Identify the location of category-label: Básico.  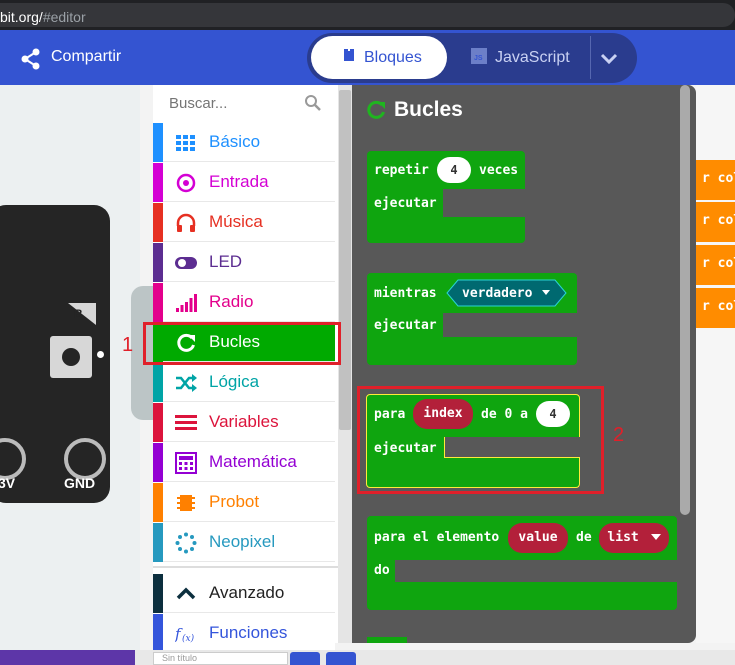
(235, 141).